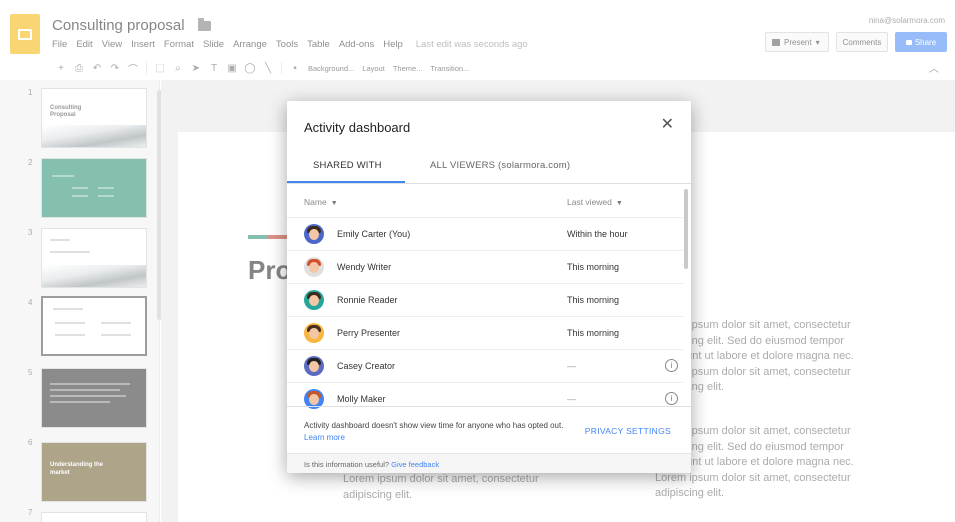  What do you see at coordinates (500, 165) in the screenshot?
I see `tab-all-viewers: ALL VIEWERS (solarmora.com)` at bounding box center [500, 165].